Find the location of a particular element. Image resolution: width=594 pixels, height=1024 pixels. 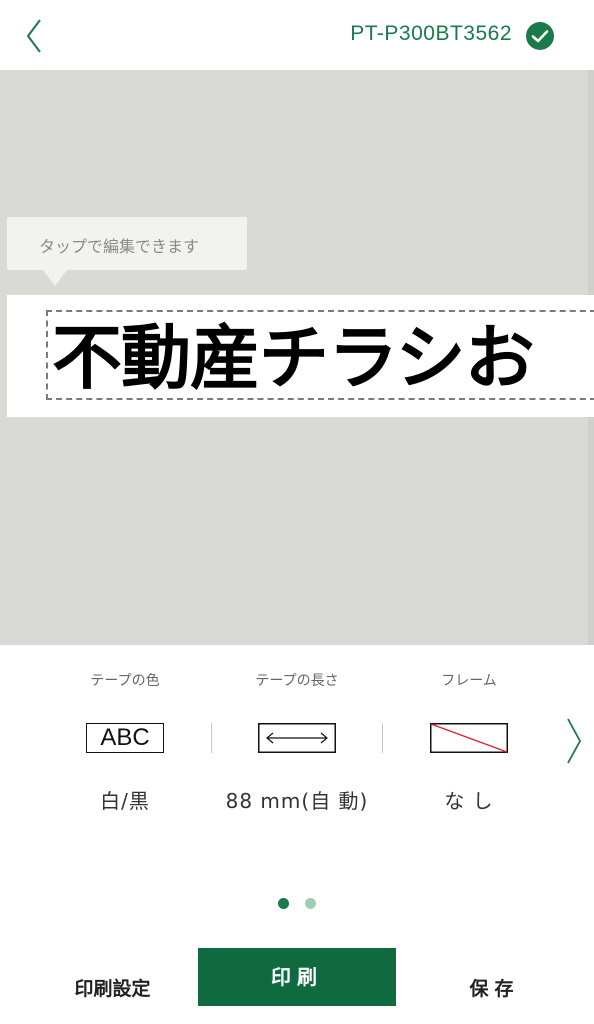

tape-length-setting: テープの長さ 88 mm(自 動) is located at coordinates (297, 735).